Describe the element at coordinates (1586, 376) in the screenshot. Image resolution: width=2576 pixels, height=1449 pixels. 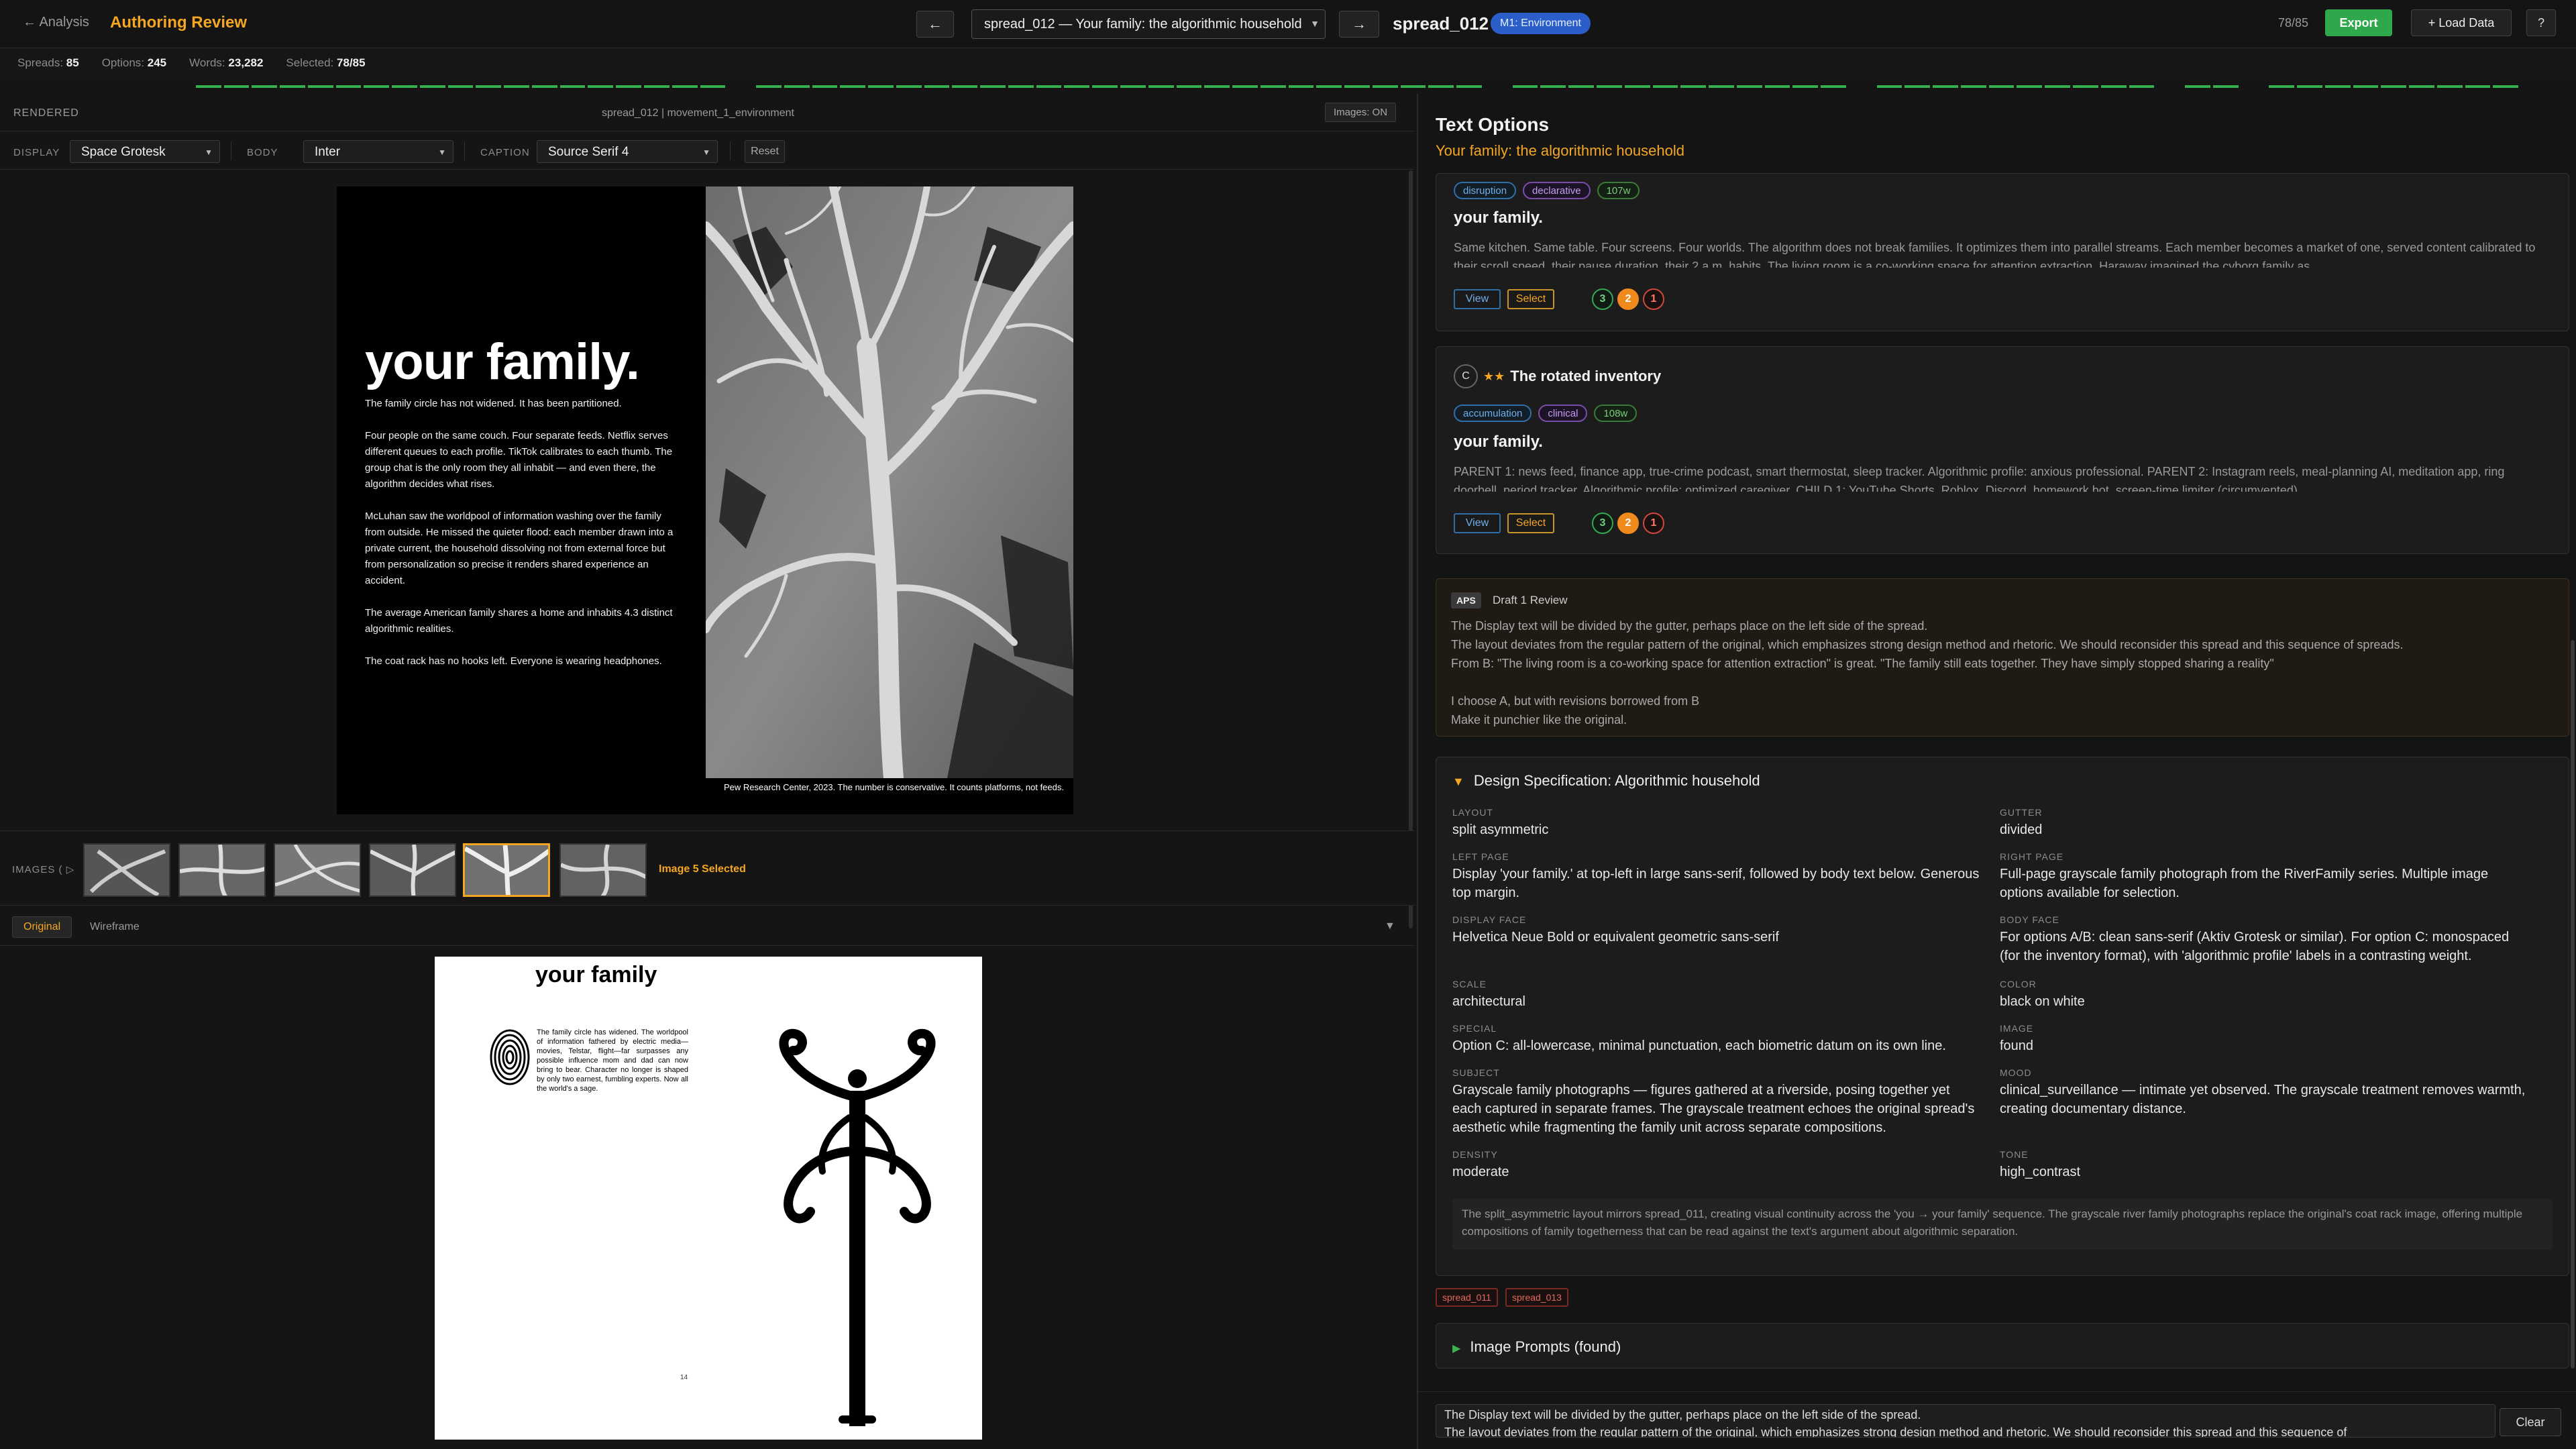
I see `option-name: The rotated inventory` at that location.